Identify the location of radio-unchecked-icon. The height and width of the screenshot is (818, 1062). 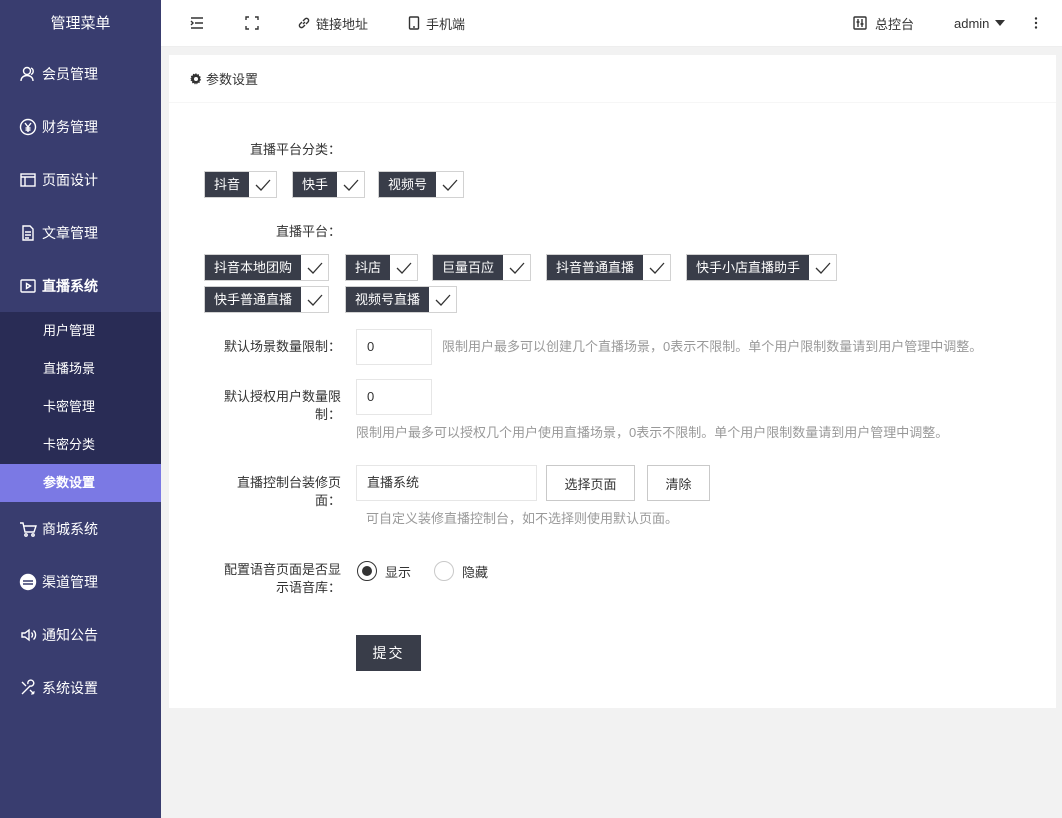
(444, 571).